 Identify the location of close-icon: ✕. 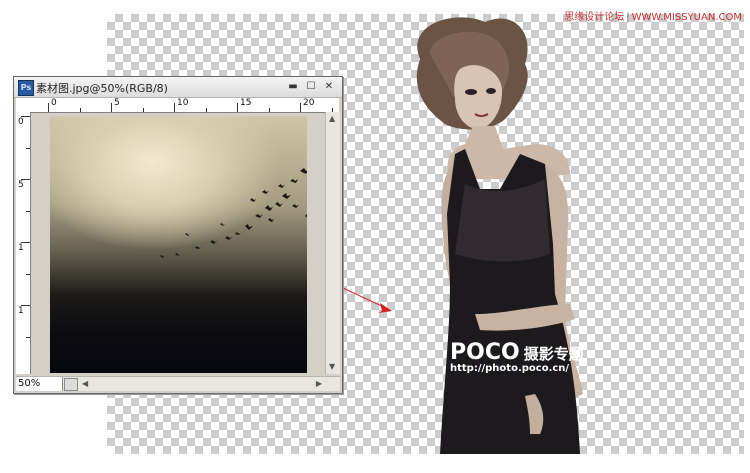
(329, 86).